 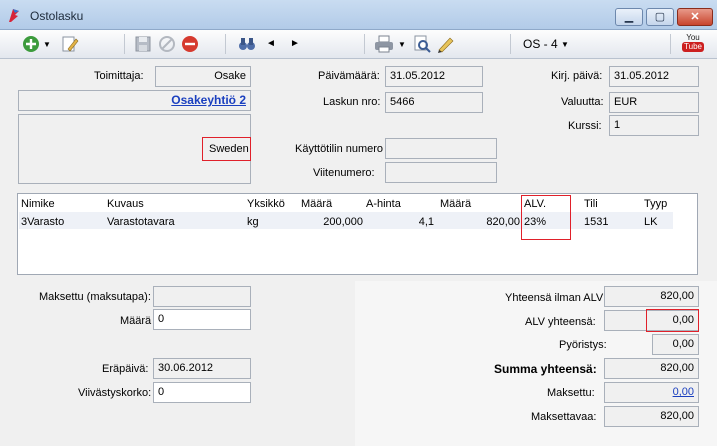 I want to click on due-date-field: 30.06.2012, so click(x=202, y=368).